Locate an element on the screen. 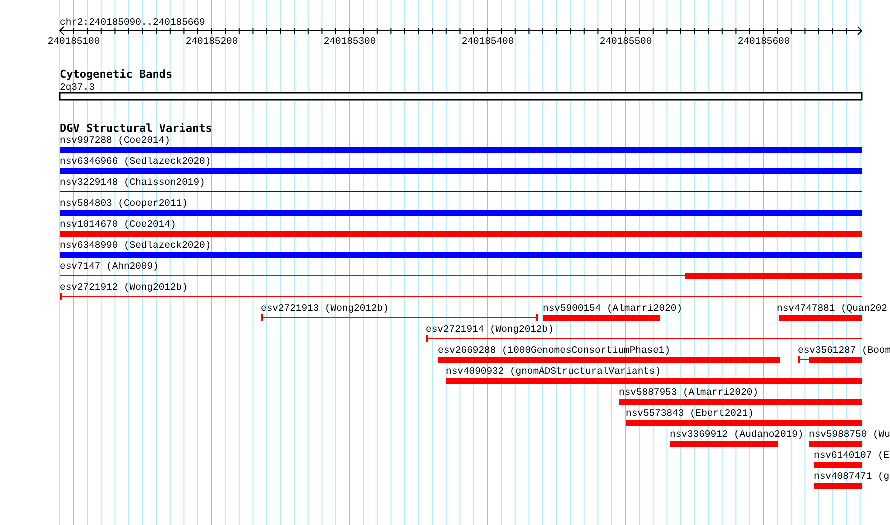 The image size is (890, 525). band-label: 2q37.3 is located at coordinates (77, 87).